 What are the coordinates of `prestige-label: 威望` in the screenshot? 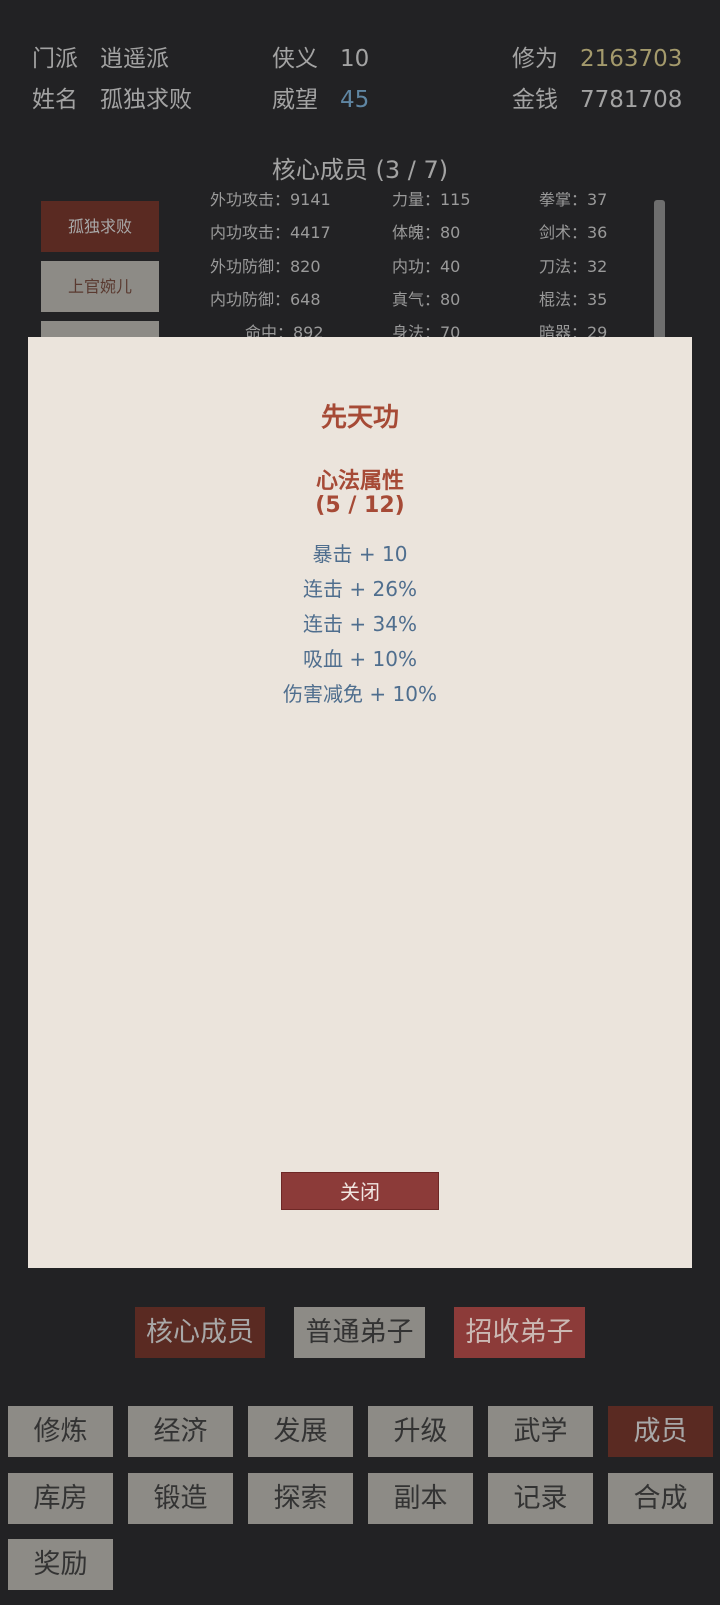 It's located at (295, 100).